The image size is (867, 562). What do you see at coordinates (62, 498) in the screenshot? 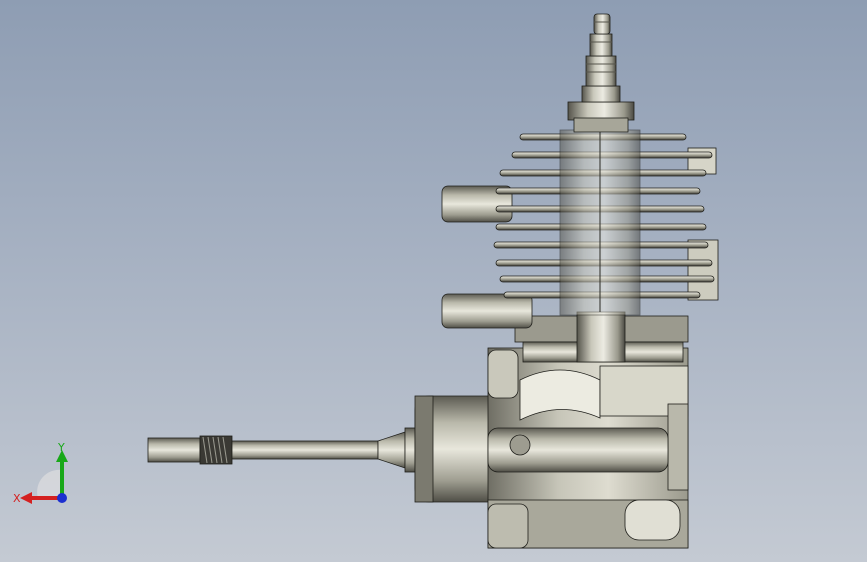
I see `z-axis-dot` at bounding box center [62, 498].